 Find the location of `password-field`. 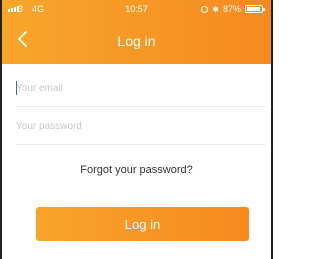

password-field is located at coordinates (141, 126).